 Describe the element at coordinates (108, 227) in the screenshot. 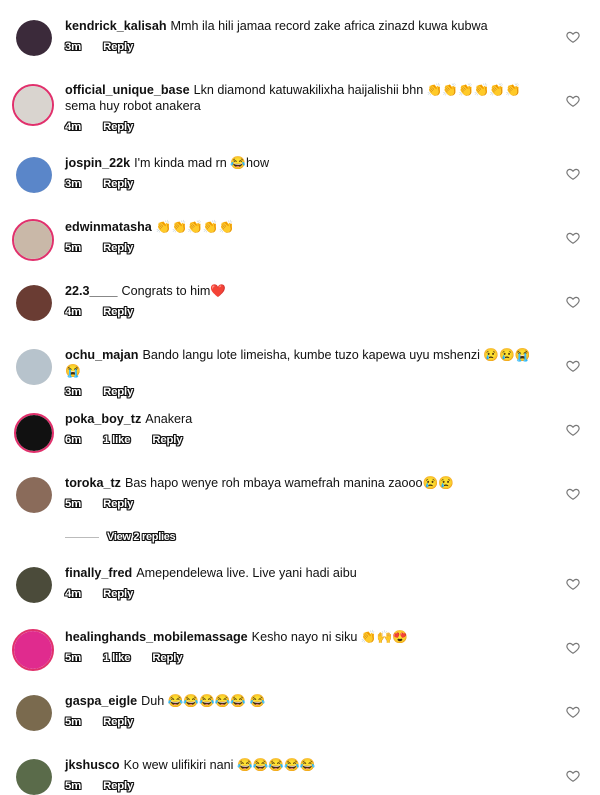

I see `username: edwinmatasha` at that location.